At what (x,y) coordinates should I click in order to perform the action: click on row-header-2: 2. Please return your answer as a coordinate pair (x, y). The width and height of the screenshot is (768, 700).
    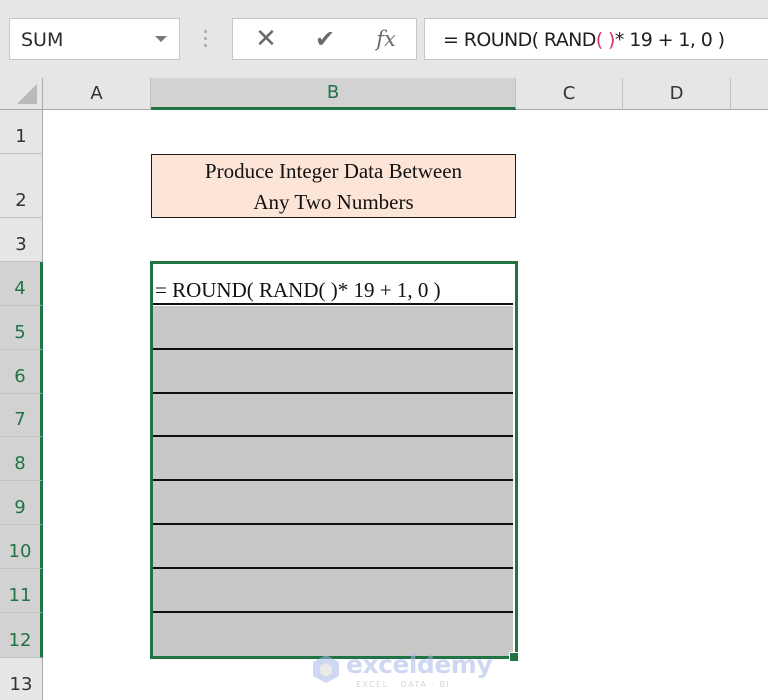
    Looking at the image, I should click on (21, 186).